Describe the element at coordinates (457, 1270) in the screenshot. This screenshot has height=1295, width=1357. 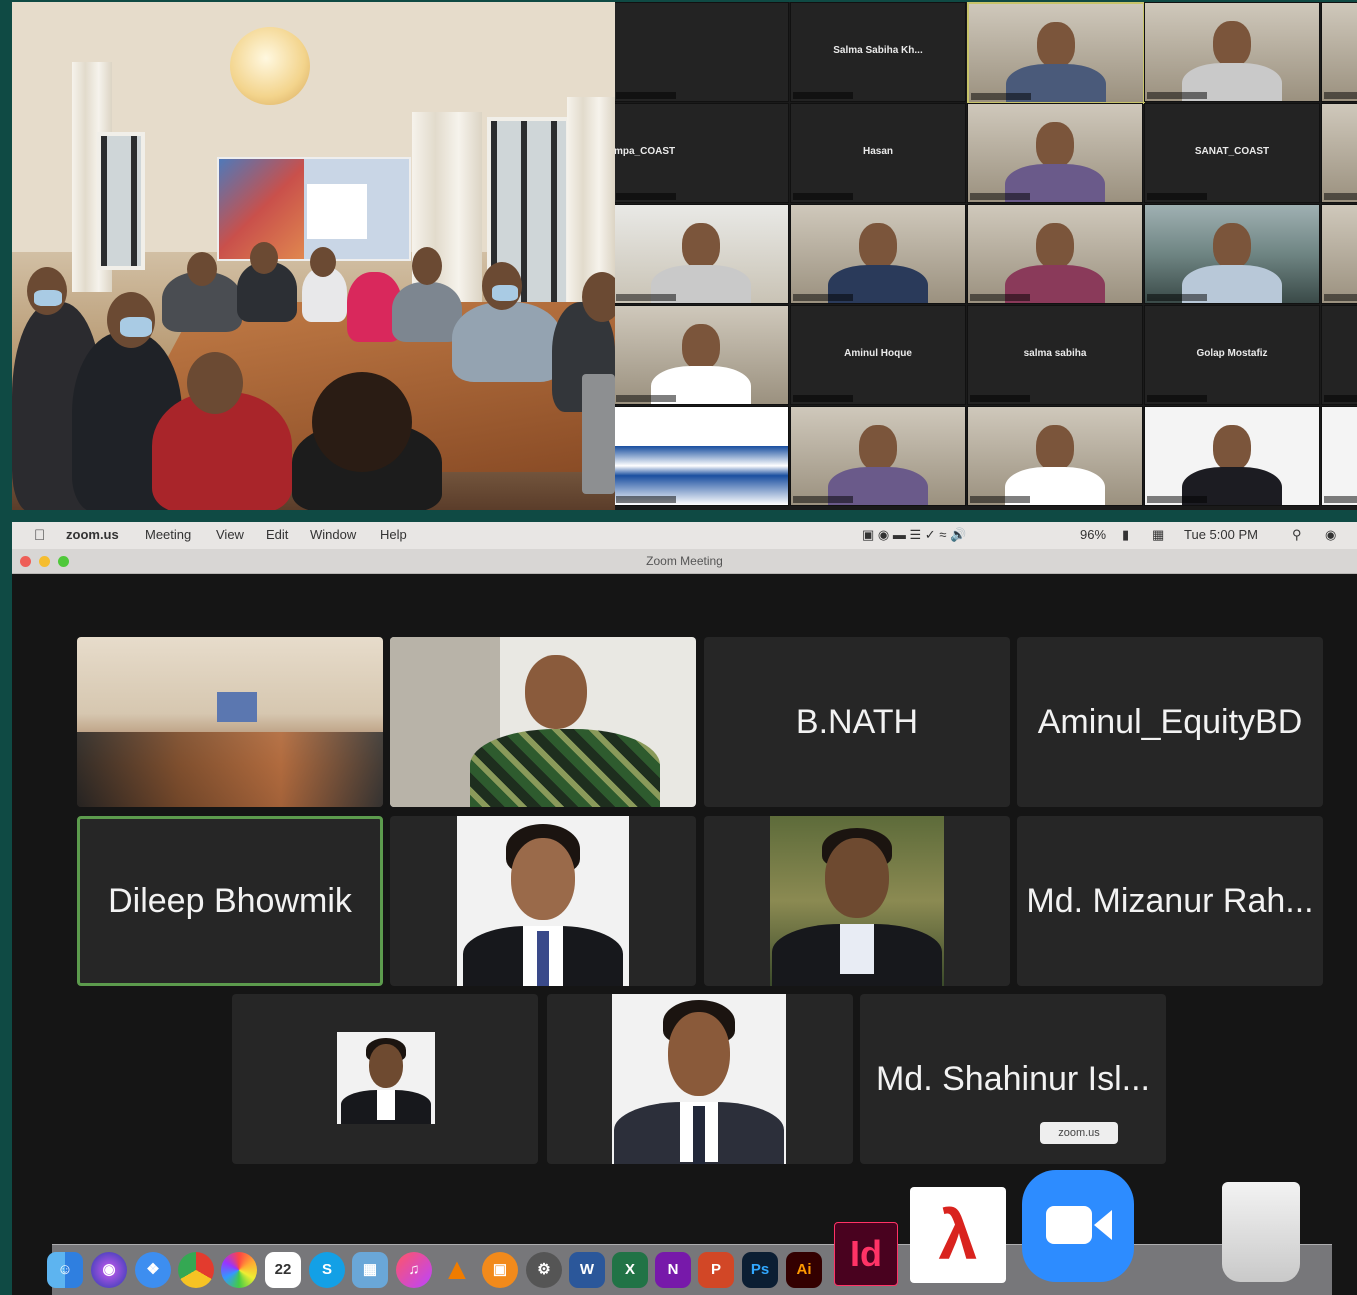
I see `vlc-icon: ▲` at that location.